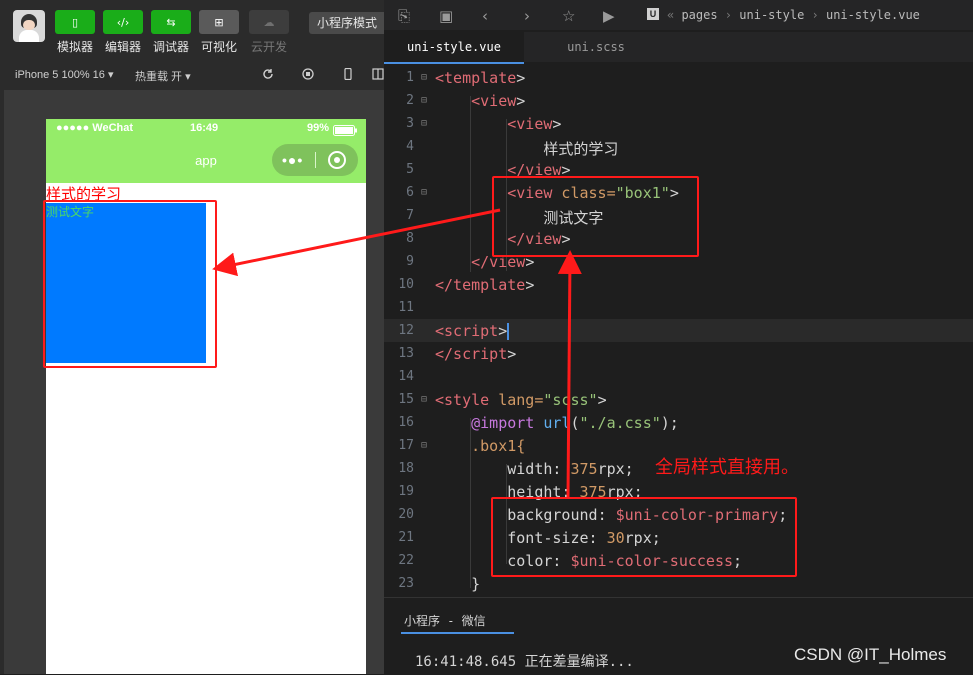 The width and height of the screenshot is (973, 675). Describe the element at coordinates (569, 374) in the screenshot. I see `arrow-to-template` at that location.